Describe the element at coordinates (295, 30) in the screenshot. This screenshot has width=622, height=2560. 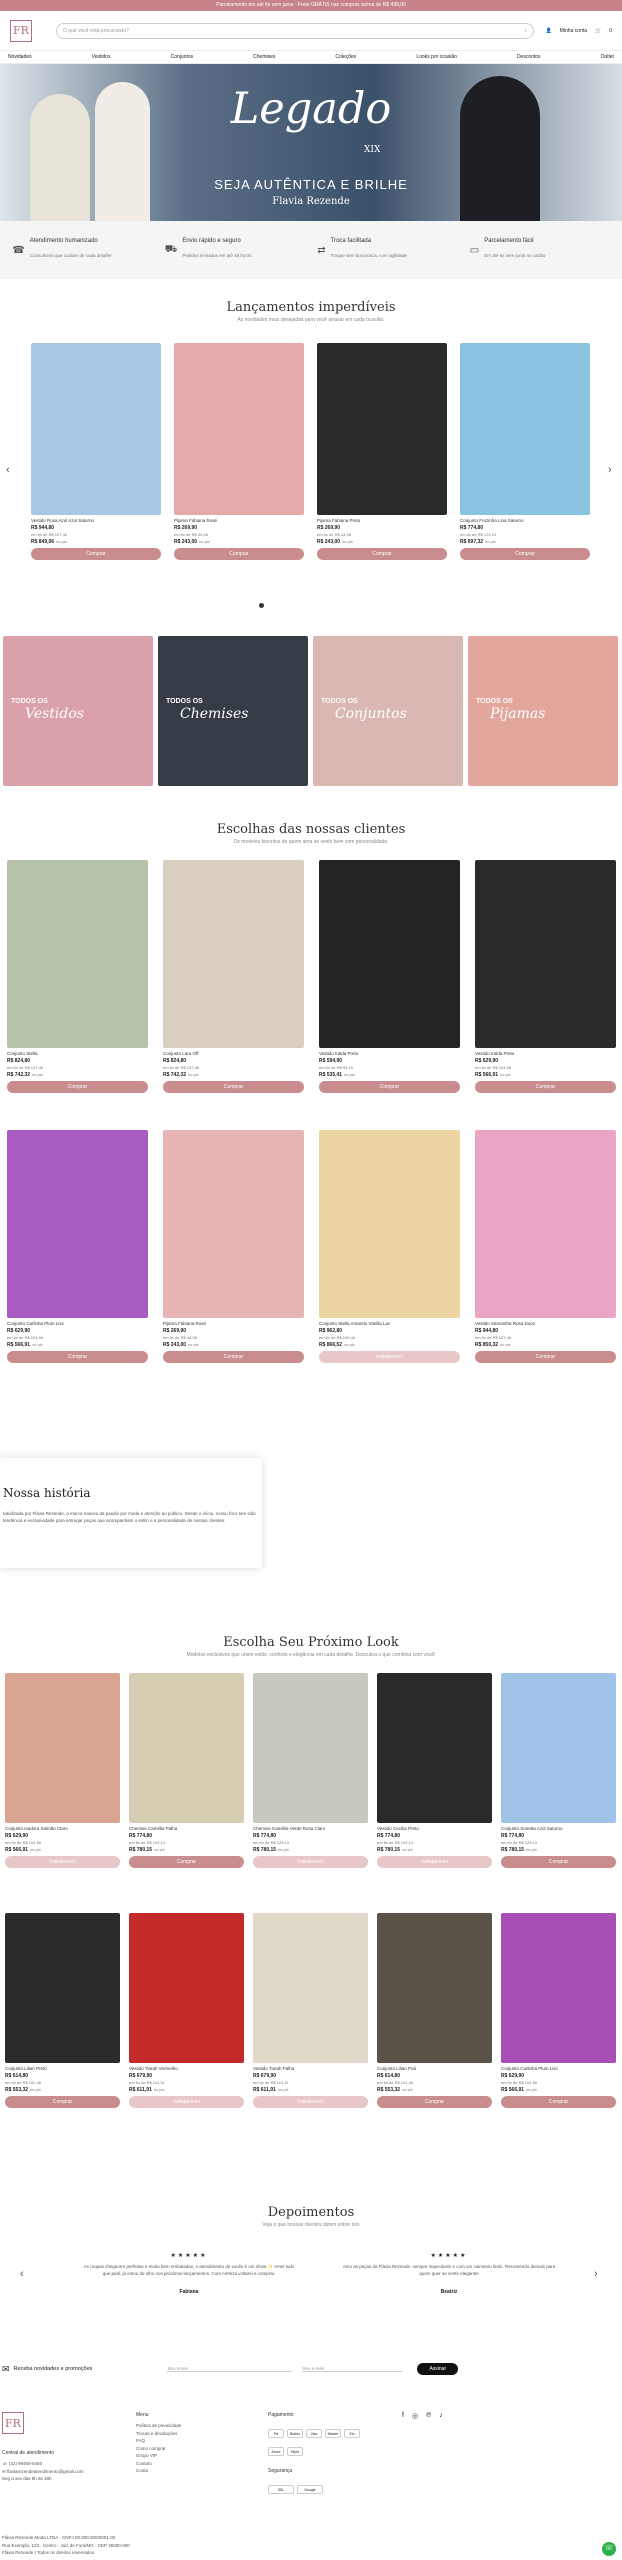
I see `search-input: O que você está procurando? ⌕` at that location.